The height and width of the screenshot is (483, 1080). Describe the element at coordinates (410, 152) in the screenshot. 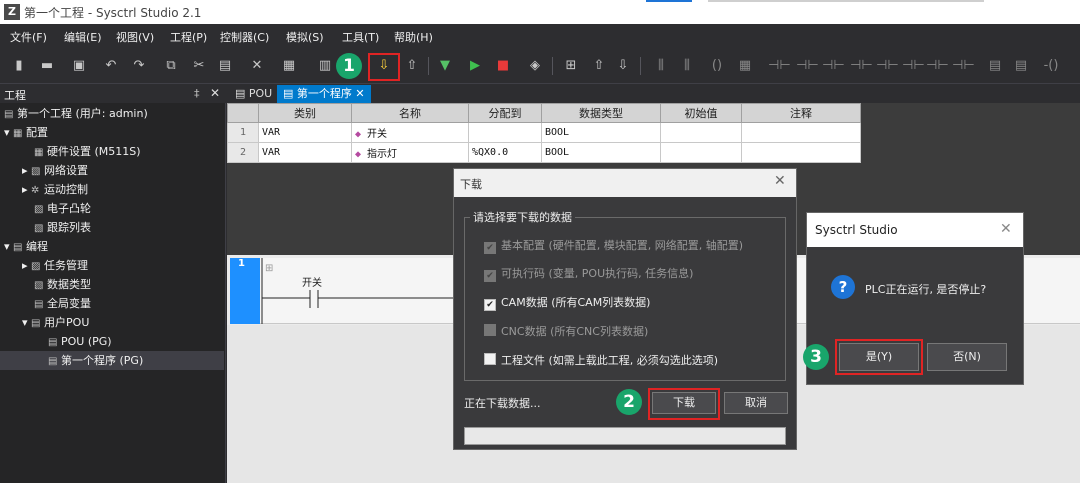

I see `cell-name: ◆ 指示灯` at that location.